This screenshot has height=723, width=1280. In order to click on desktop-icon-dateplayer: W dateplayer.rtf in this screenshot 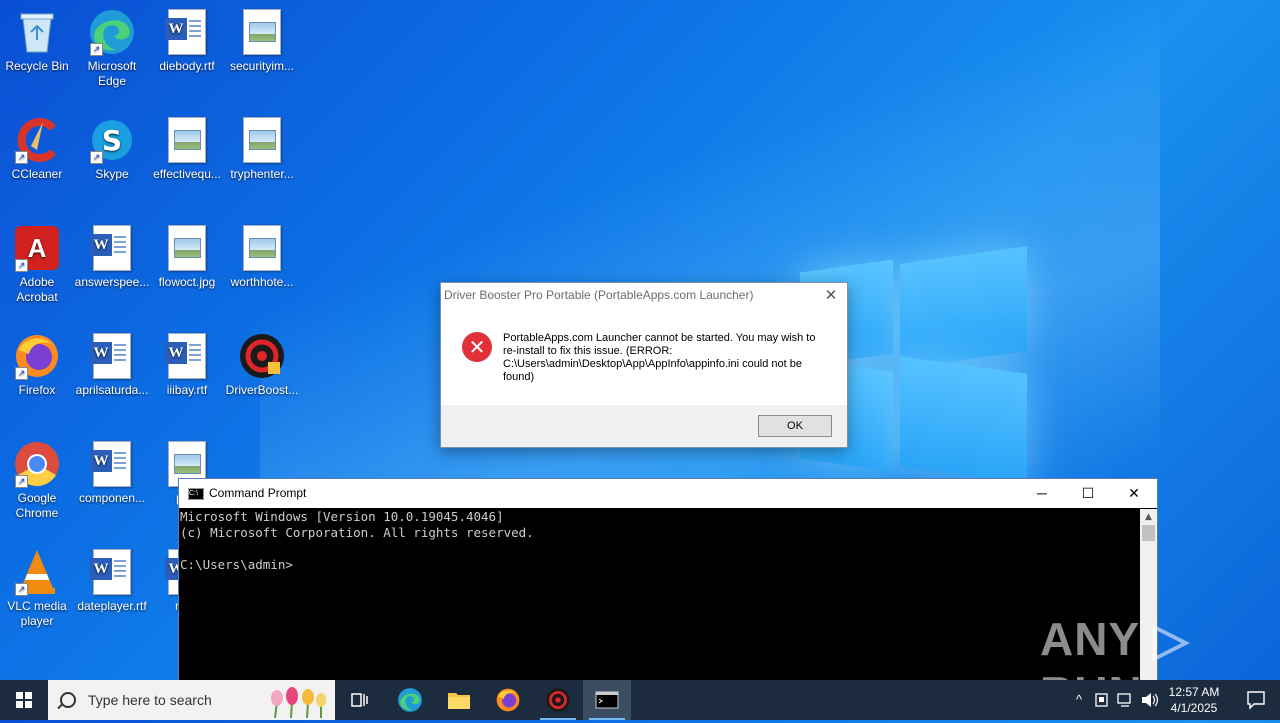, I will do `click(112, 581)`.